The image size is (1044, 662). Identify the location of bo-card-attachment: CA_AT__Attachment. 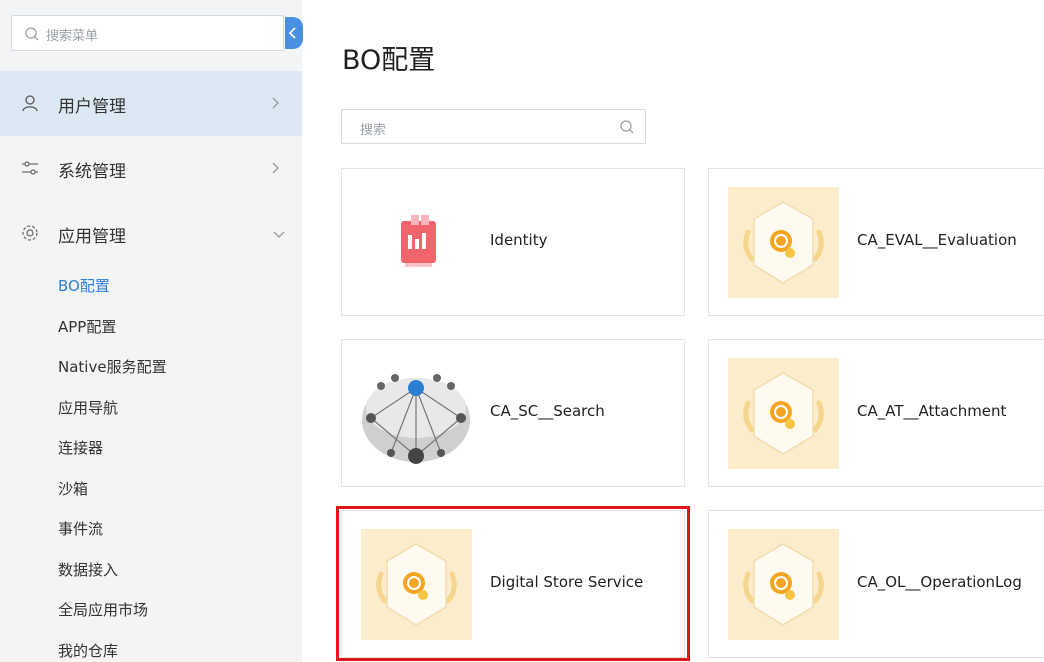
(876, 413).